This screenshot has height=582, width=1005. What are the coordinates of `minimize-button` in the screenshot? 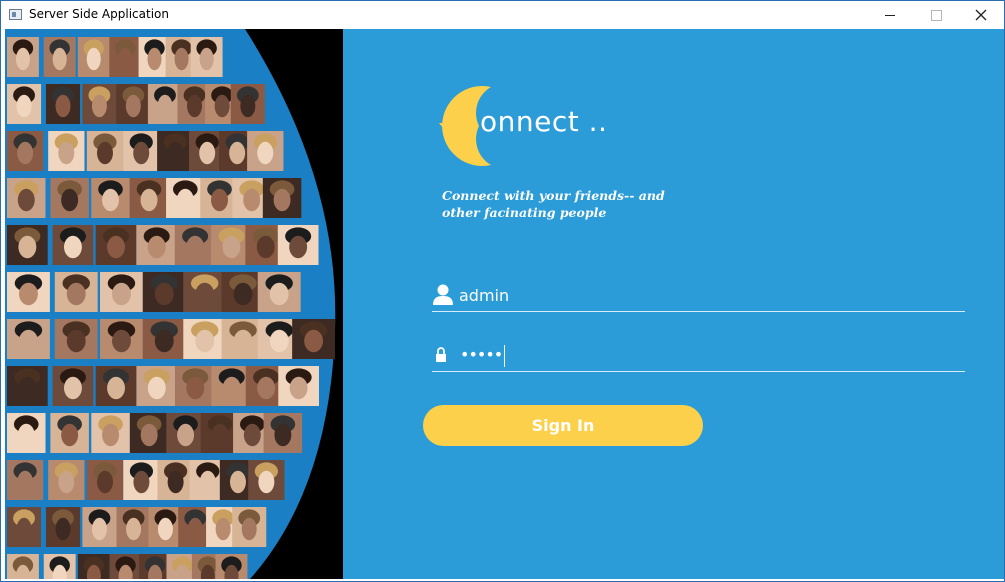 It's located at (890, 15).